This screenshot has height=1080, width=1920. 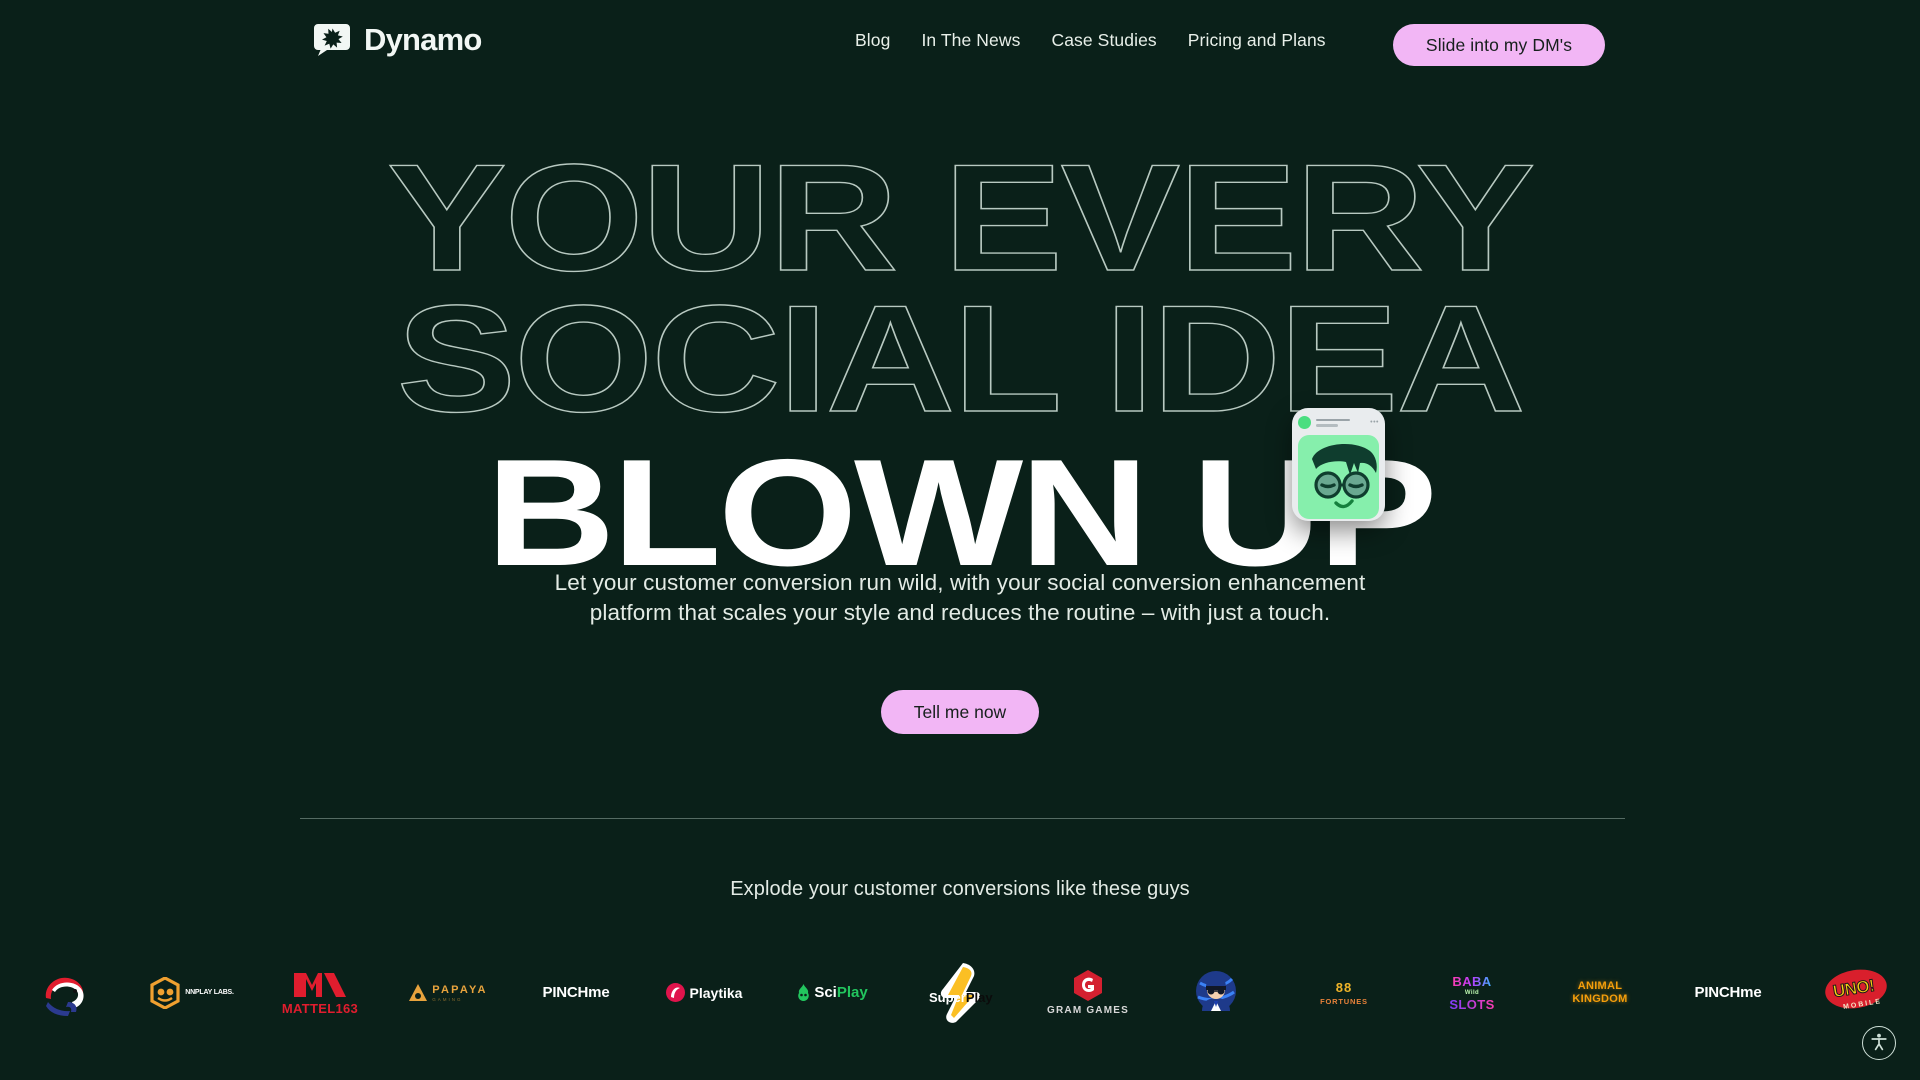 I want to click on slots-label: SLOTS, so click(x=1472, y=1004).